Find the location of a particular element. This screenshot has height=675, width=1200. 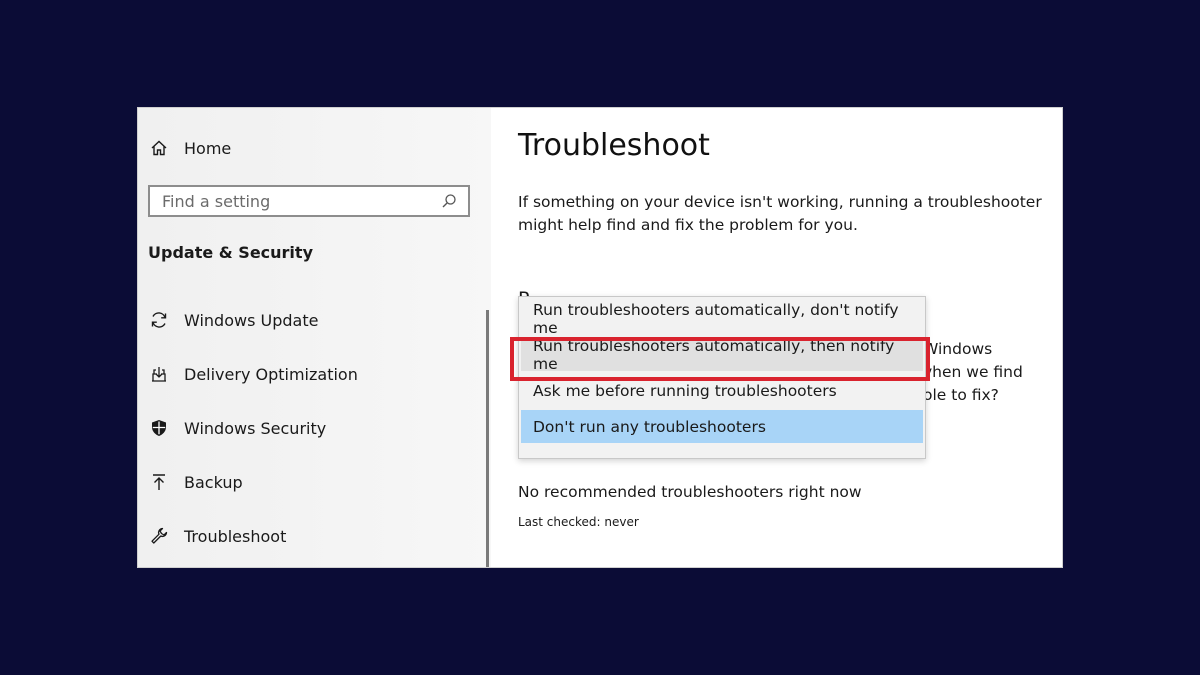

dropdown-option-dont-run: Don't run any troubleshooters is located at coordinates (722, 426).